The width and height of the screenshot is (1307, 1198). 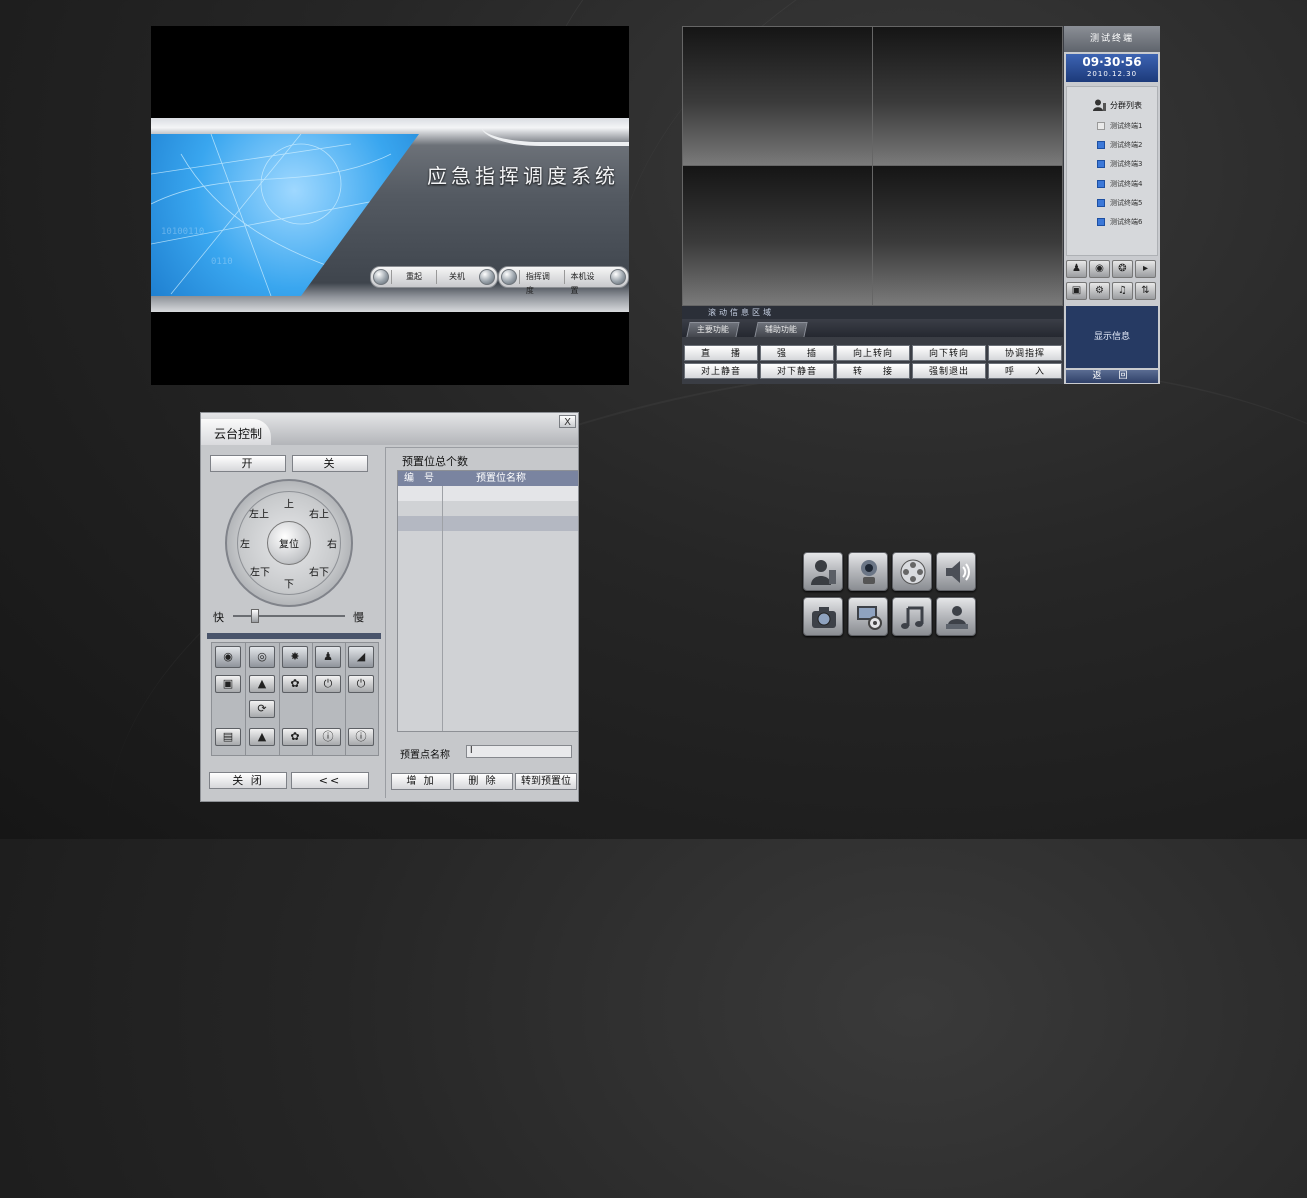 I want to click on right-button: 右, so click(x=332, y=543).